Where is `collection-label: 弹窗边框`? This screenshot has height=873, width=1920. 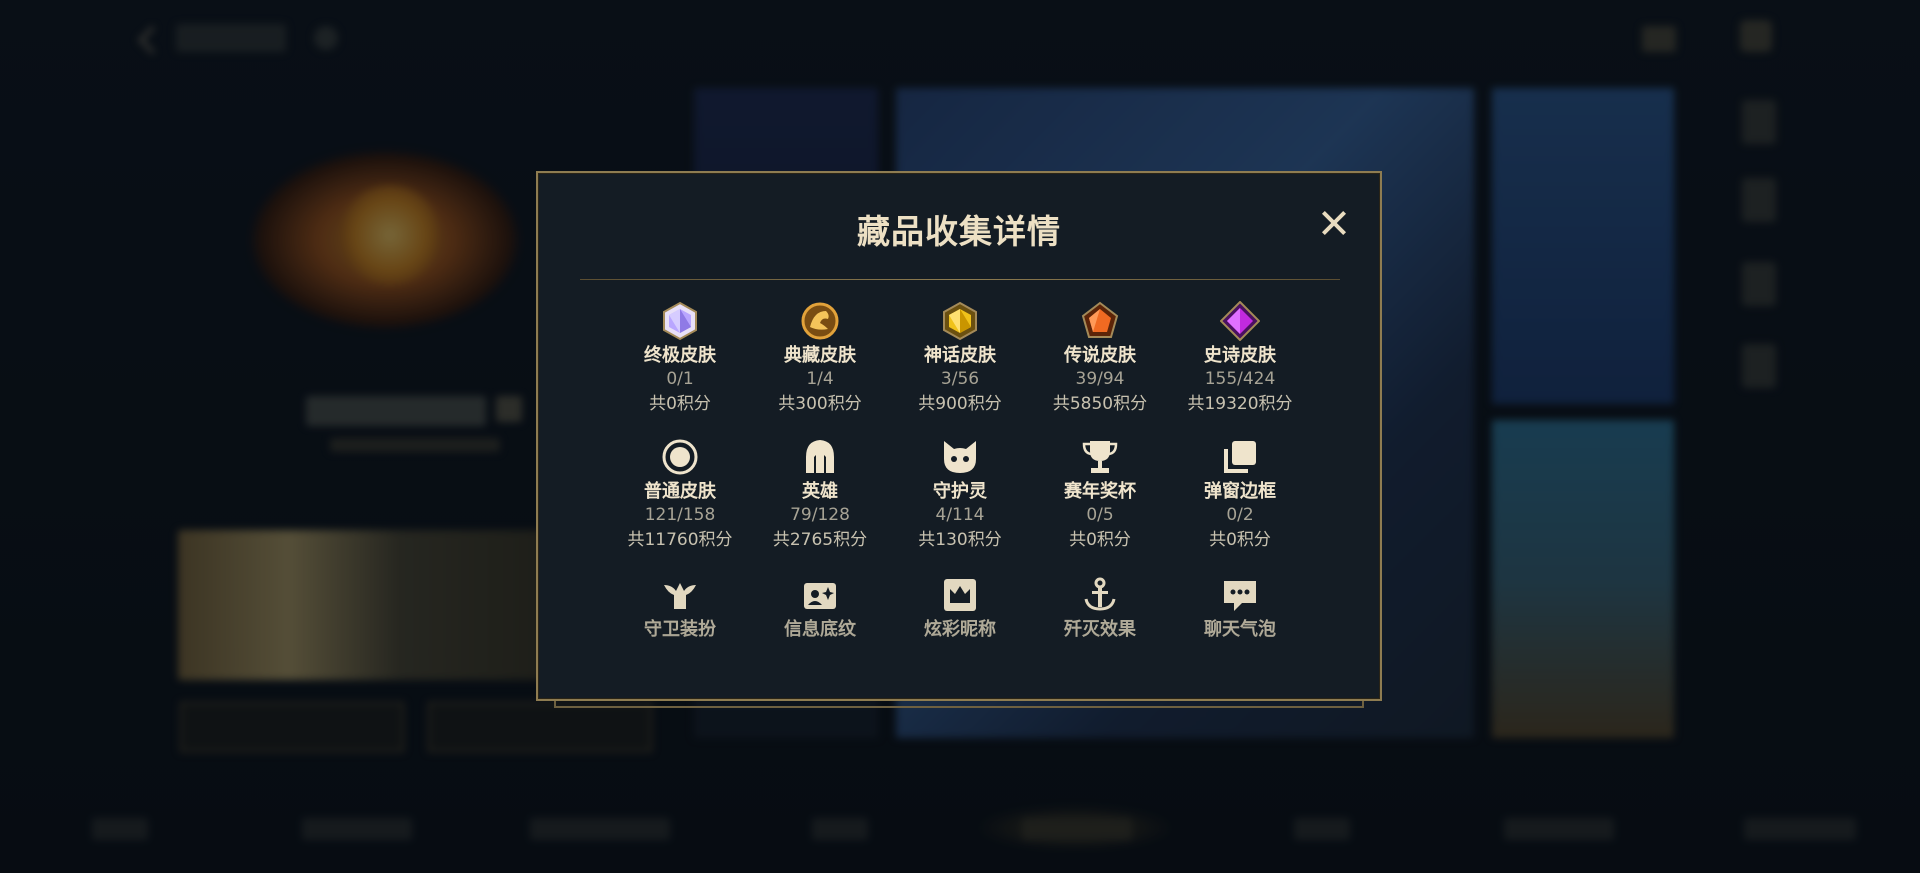
collection-label: 弹窗边框 is located at coordinates (1240, 491).